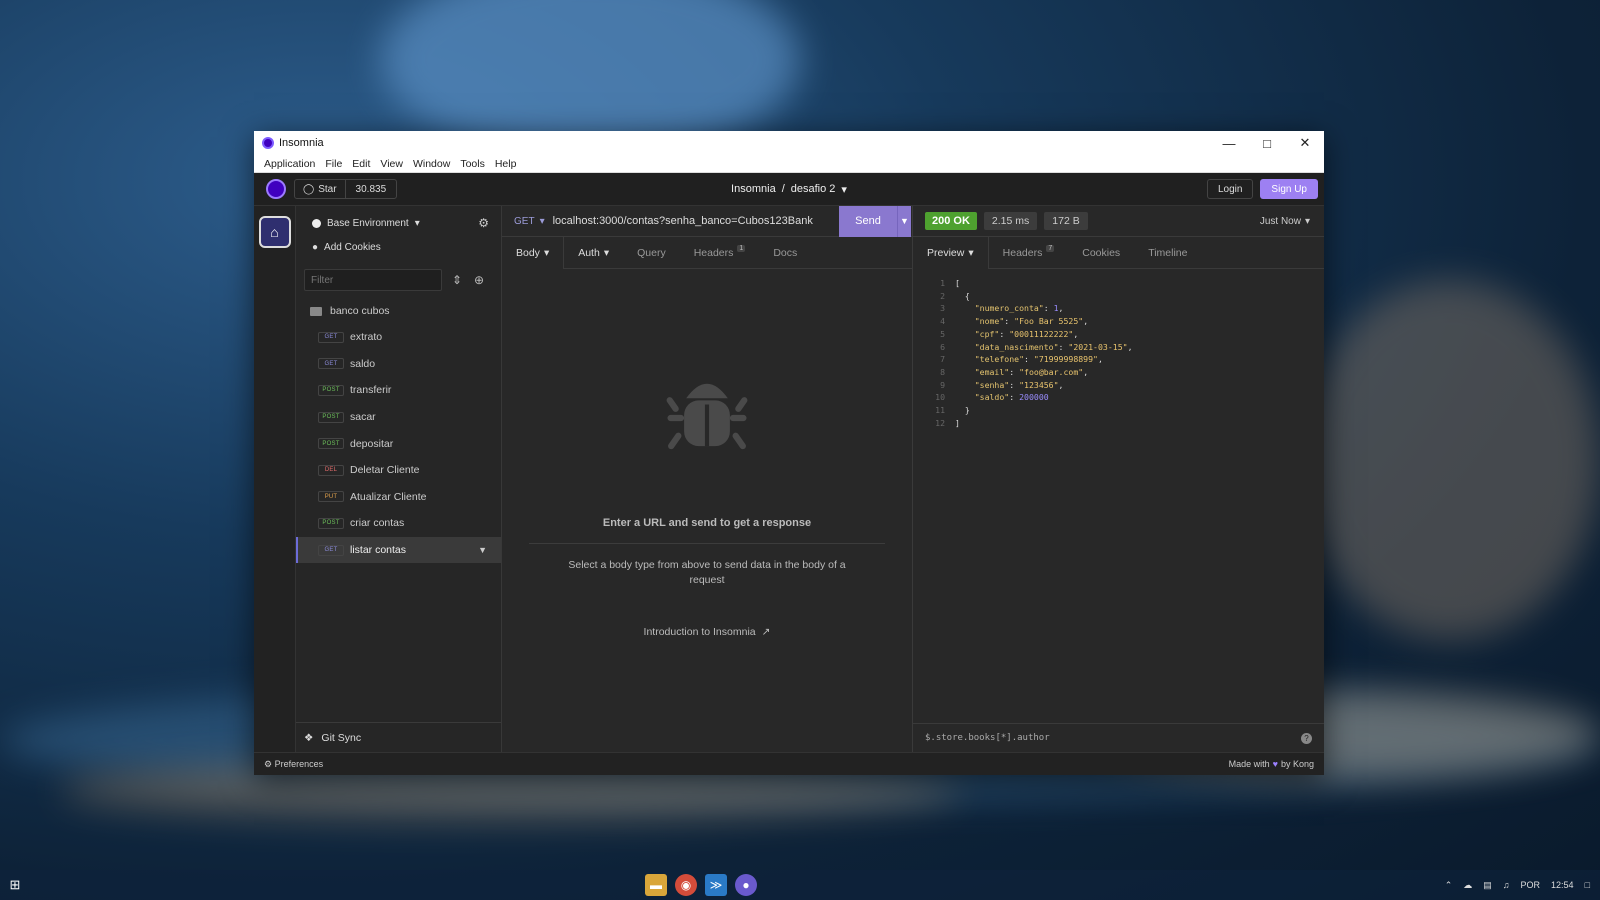 This screenshot has width=1600, height=900. I want to click on language-indicator: POR, so click(1531, 885).